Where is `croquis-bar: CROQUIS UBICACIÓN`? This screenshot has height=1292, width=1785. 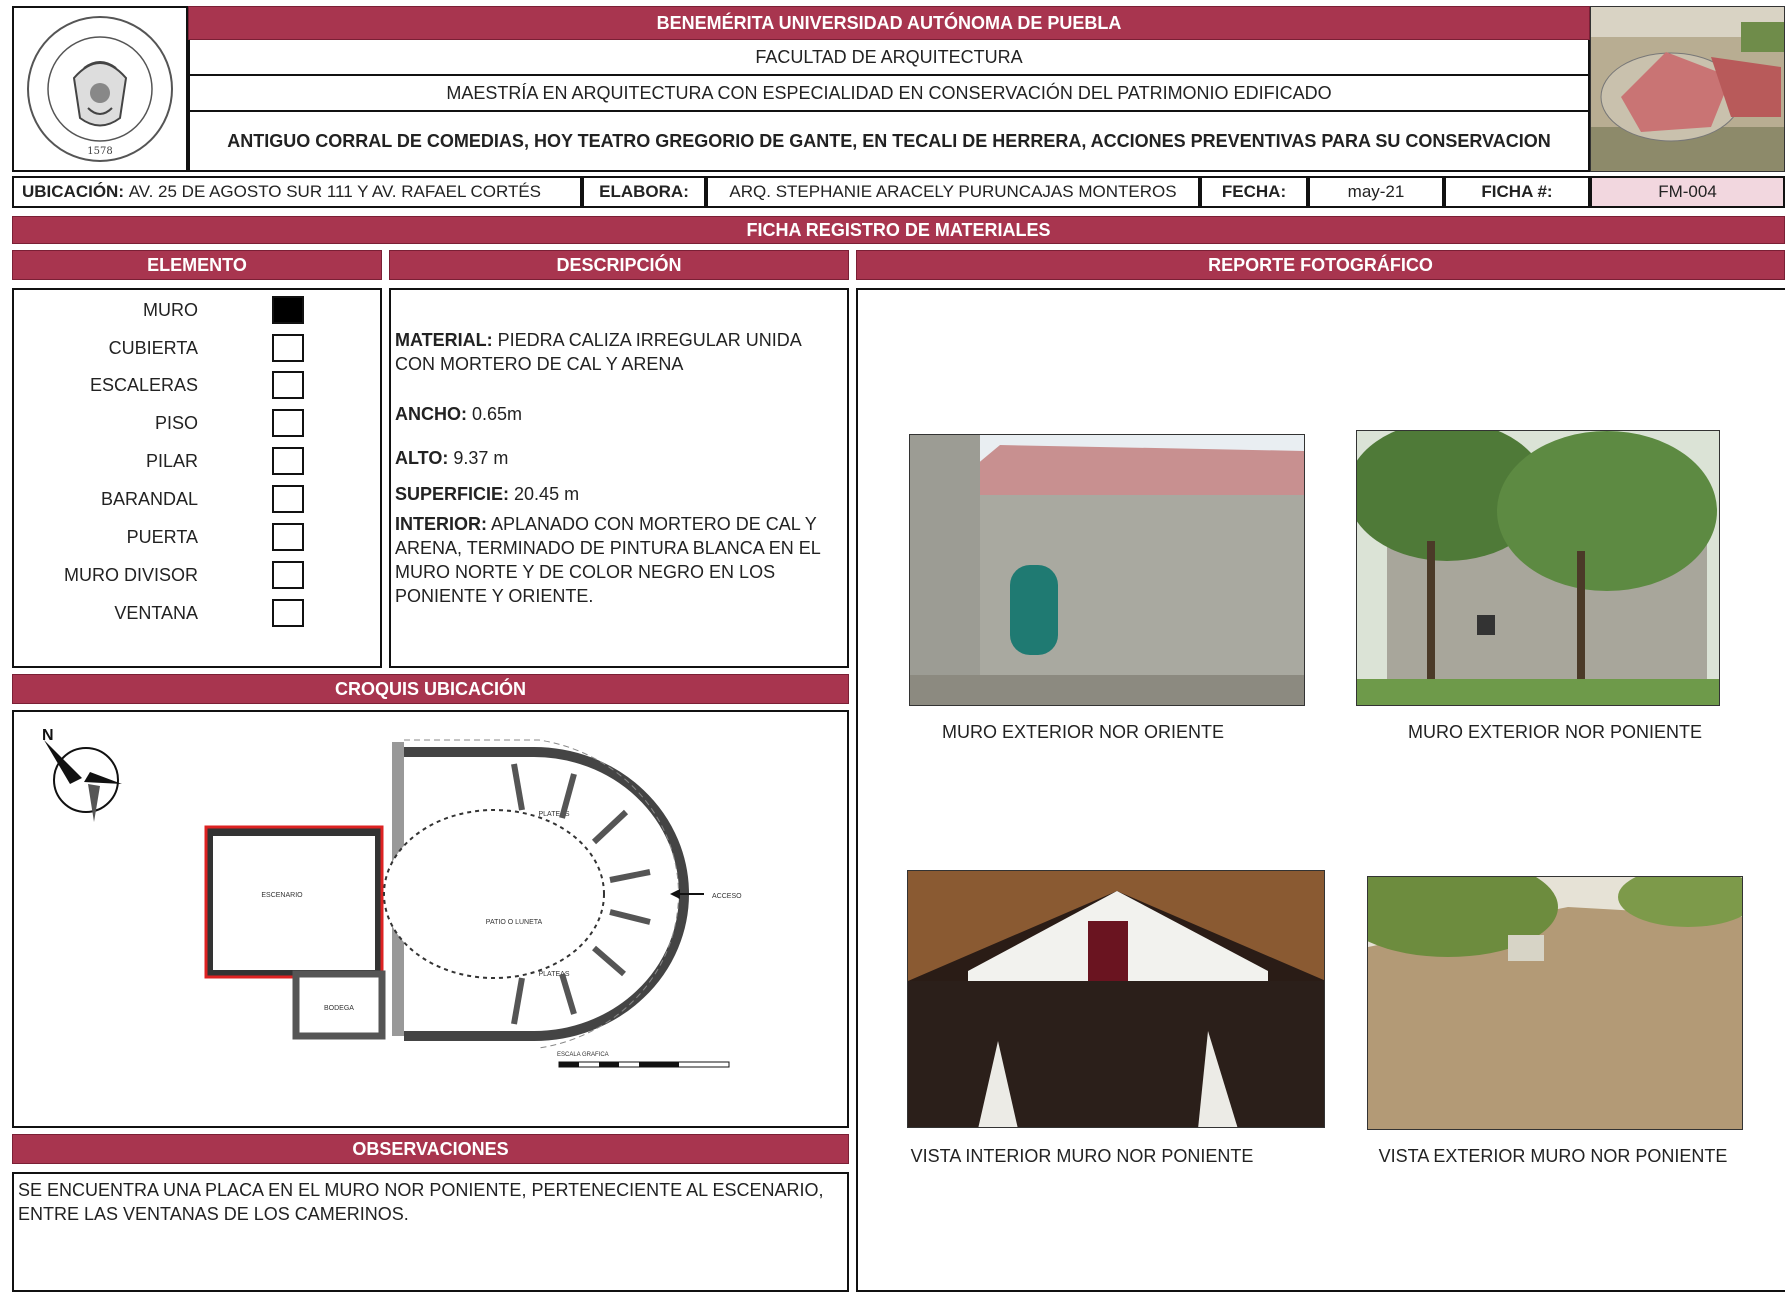
croquis-bar: CROQUIS UBICACIÓN is located at coordinates (430, 689).